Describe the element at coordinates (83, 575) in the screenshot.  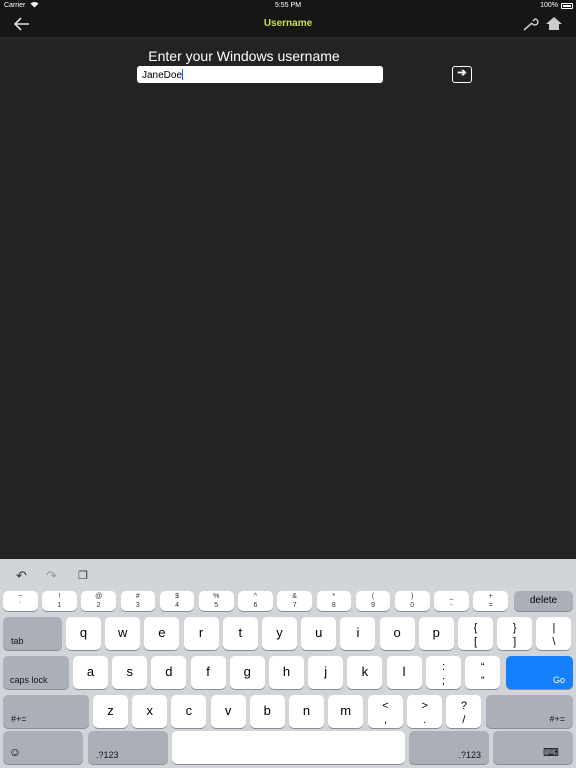
I see `paste-icon: ❐` at that location.